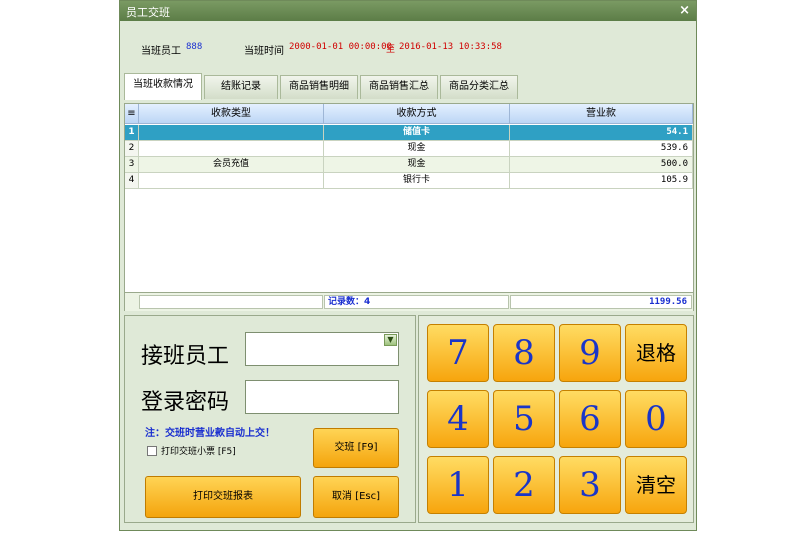 The width and height of the screenshot is (800, 533). I want to click on cell-amount: 54.1, so click(601, 133).